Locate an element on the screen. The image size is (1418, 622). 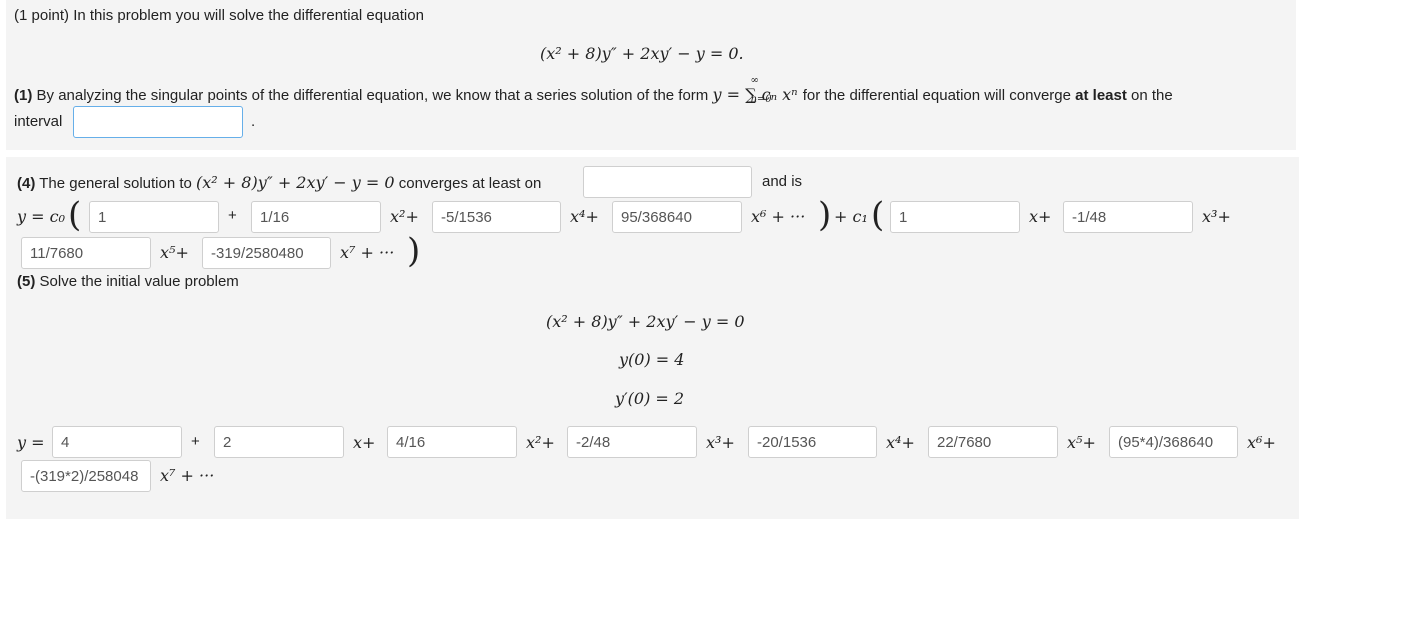
c1-x3-term: x³+ is located at coordinates (1216, 216).